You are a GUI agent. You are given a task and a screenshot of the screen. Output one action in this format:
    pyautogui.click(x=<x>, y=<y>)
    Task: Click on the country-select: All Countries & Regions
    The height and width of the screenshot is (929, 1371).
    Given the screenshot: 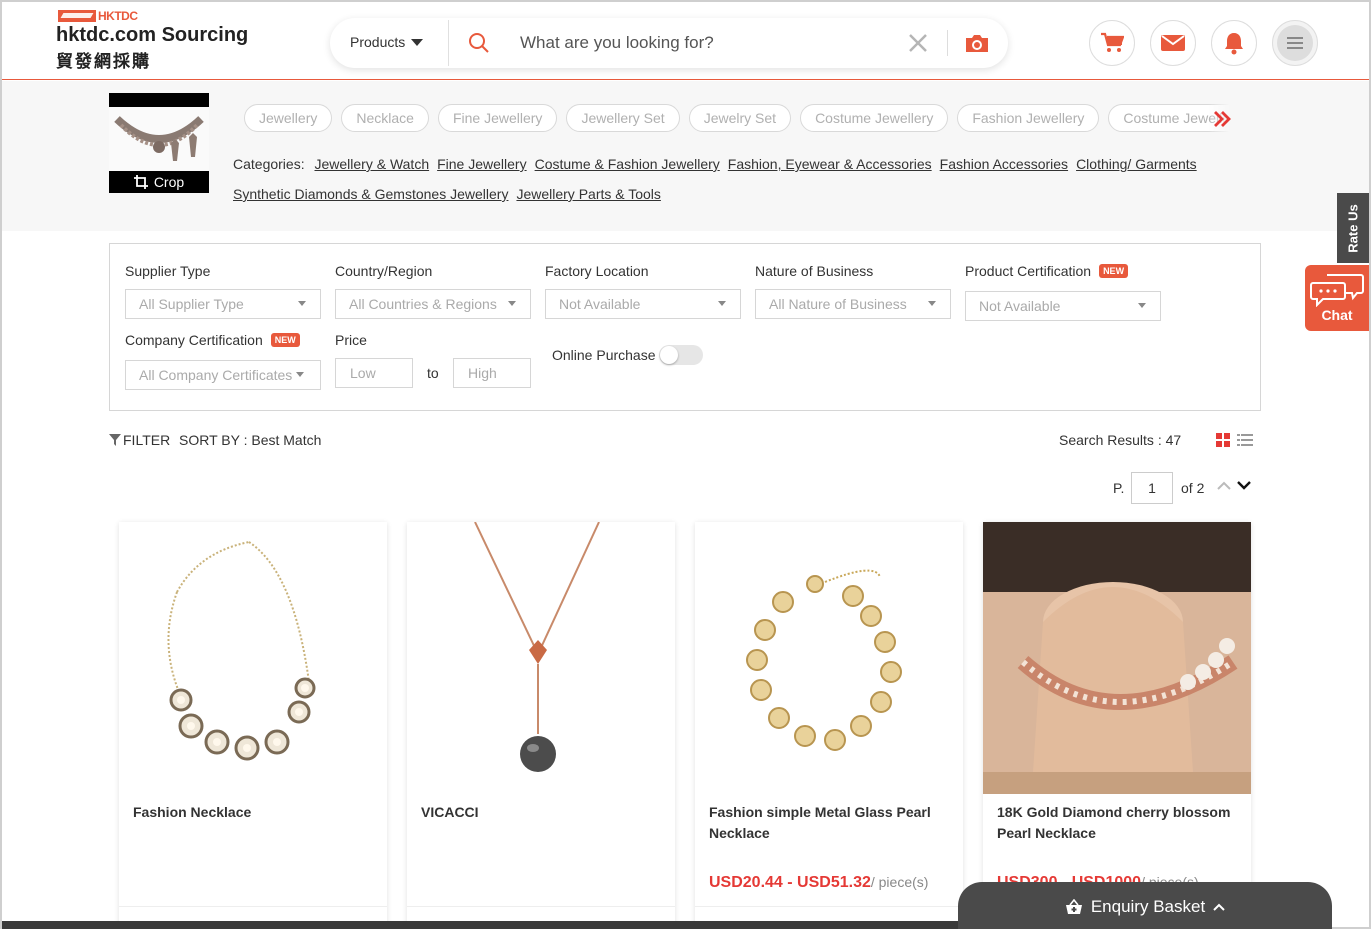 What is the action you would take?
    pyautogui.click(x=433, y=304)
    